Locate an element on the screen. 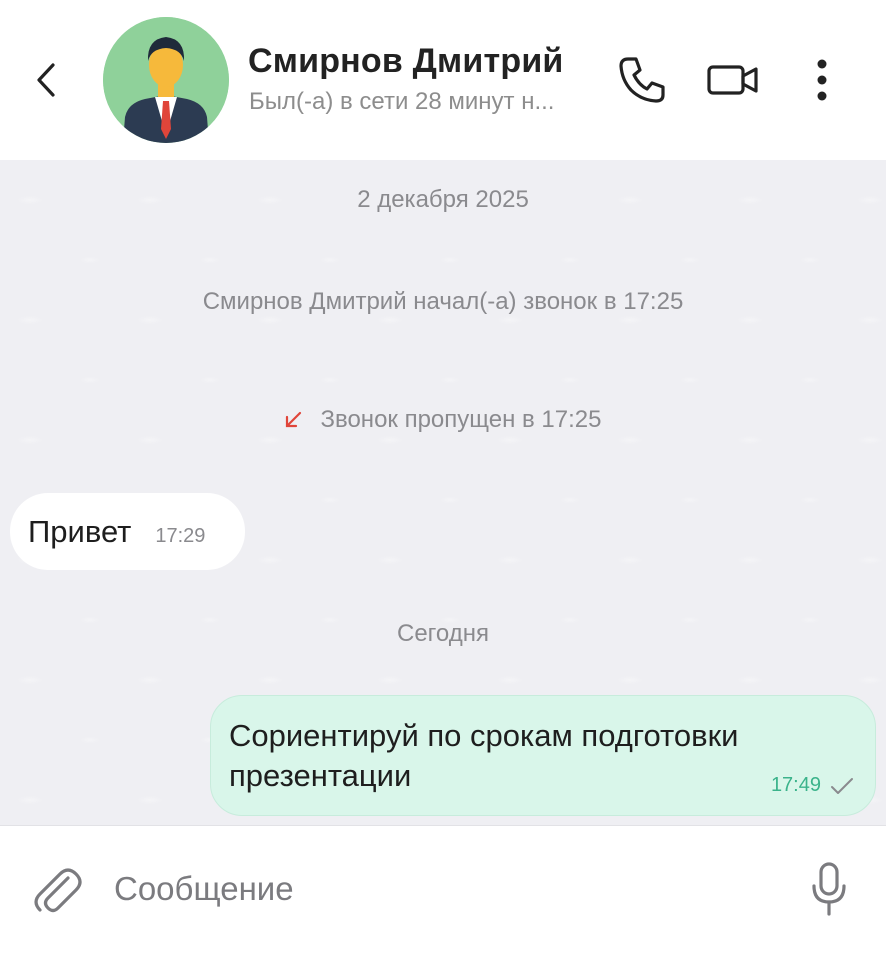 The width and height of the screenshot is (886, 965). microphone-icon is located at coordinates (829, 889).